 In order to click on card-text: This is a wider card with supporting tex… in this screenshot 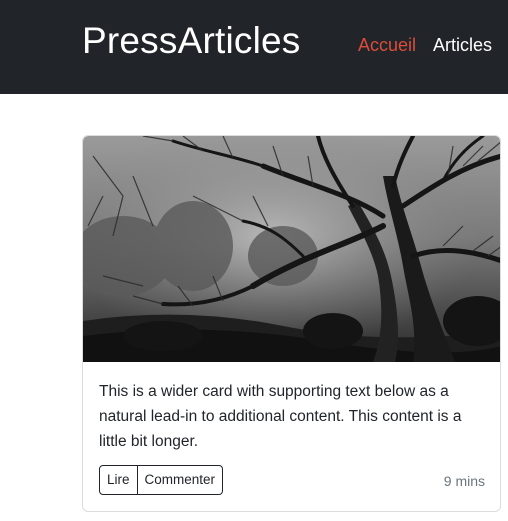, I will do `click(280, 416)`.